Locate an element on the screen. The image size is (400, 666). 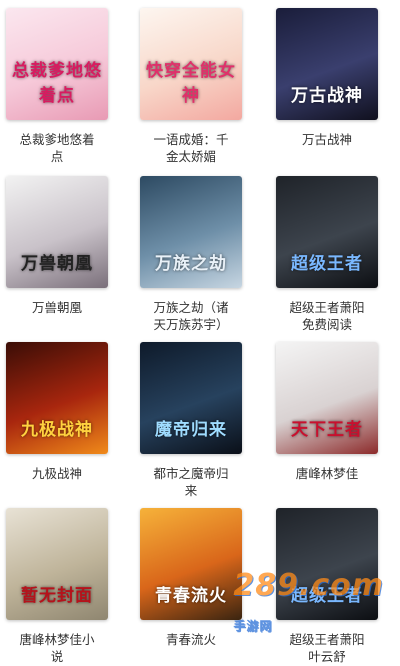
book-title: 万族之劫（诸 天万族苏宇） is located at coordinates (191, 317).